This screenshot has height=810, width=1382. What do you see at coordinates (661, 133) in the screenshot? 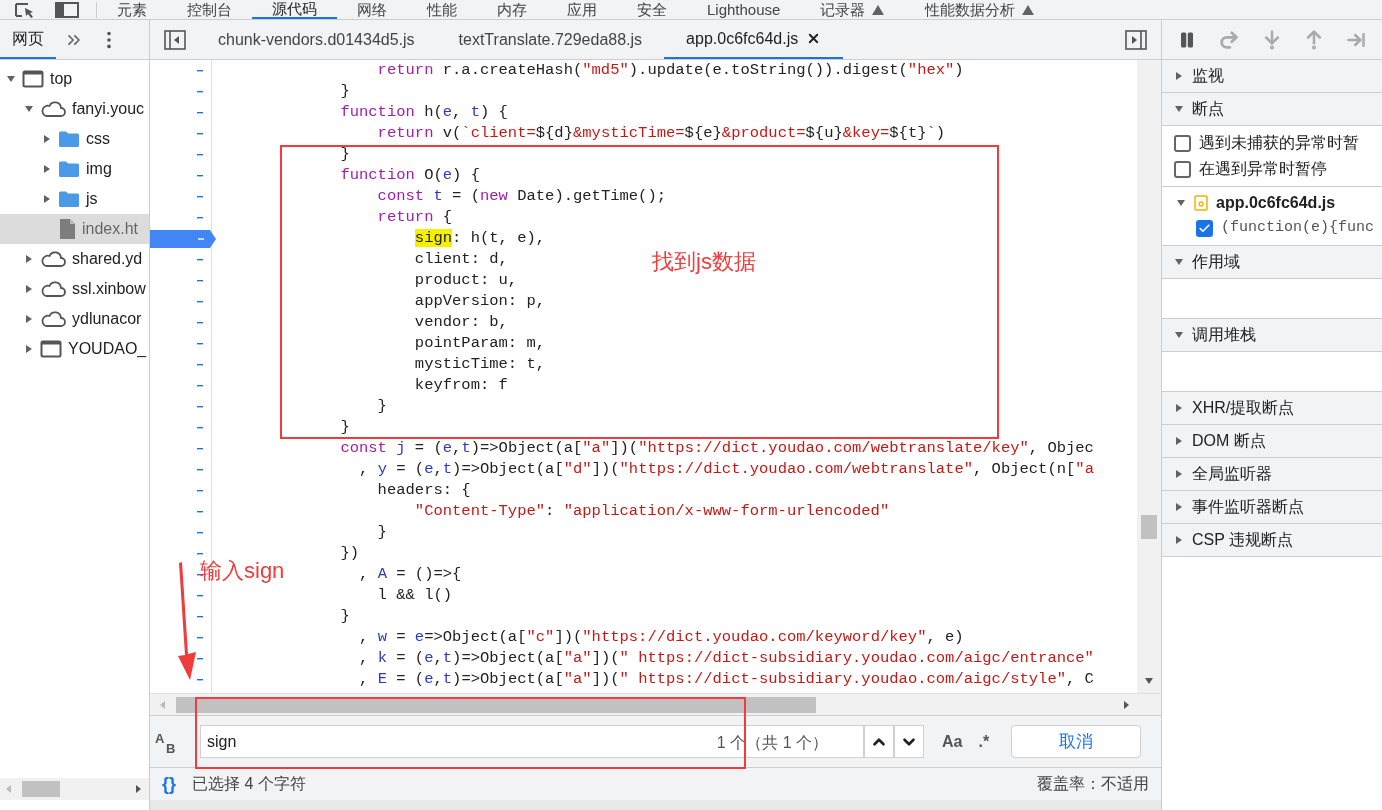
I see `code-line: return v(`client=${d}&mysticTime=${e}&product=${u}&key=${t}`)` at bounding box center [661, 133].